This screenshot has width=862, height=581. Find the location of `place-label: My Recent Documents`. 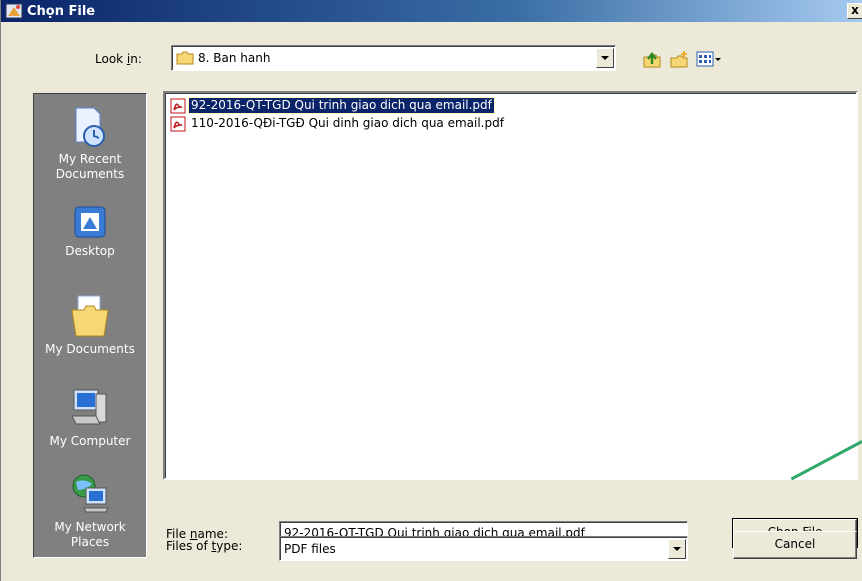

place-label: My Recent Documents is located at coordinates (90, 166).